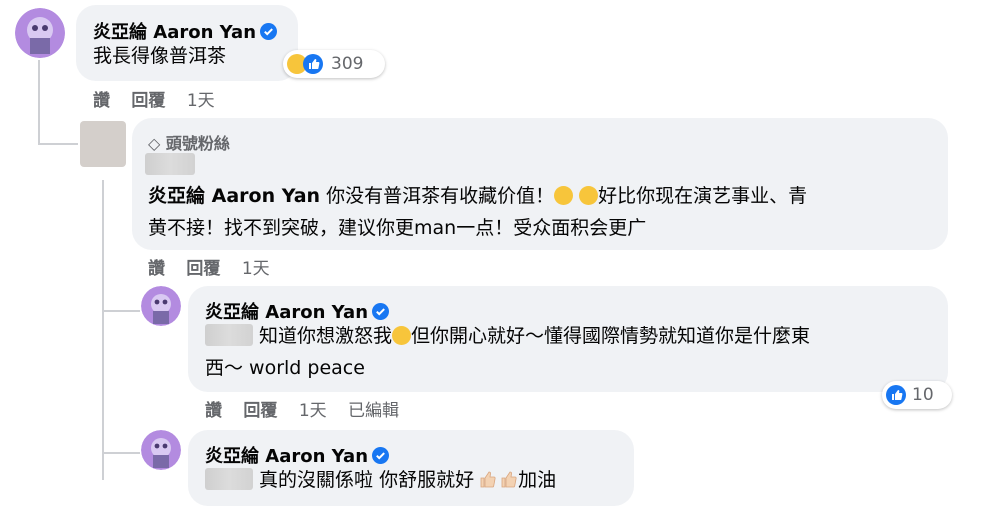 The height and width of the screenshot is (513, 993). Describe the element at coordinates (437, 196) in the screenshot. I see `text-segment: 你没有普洱茶有收藏价值！` at that location.